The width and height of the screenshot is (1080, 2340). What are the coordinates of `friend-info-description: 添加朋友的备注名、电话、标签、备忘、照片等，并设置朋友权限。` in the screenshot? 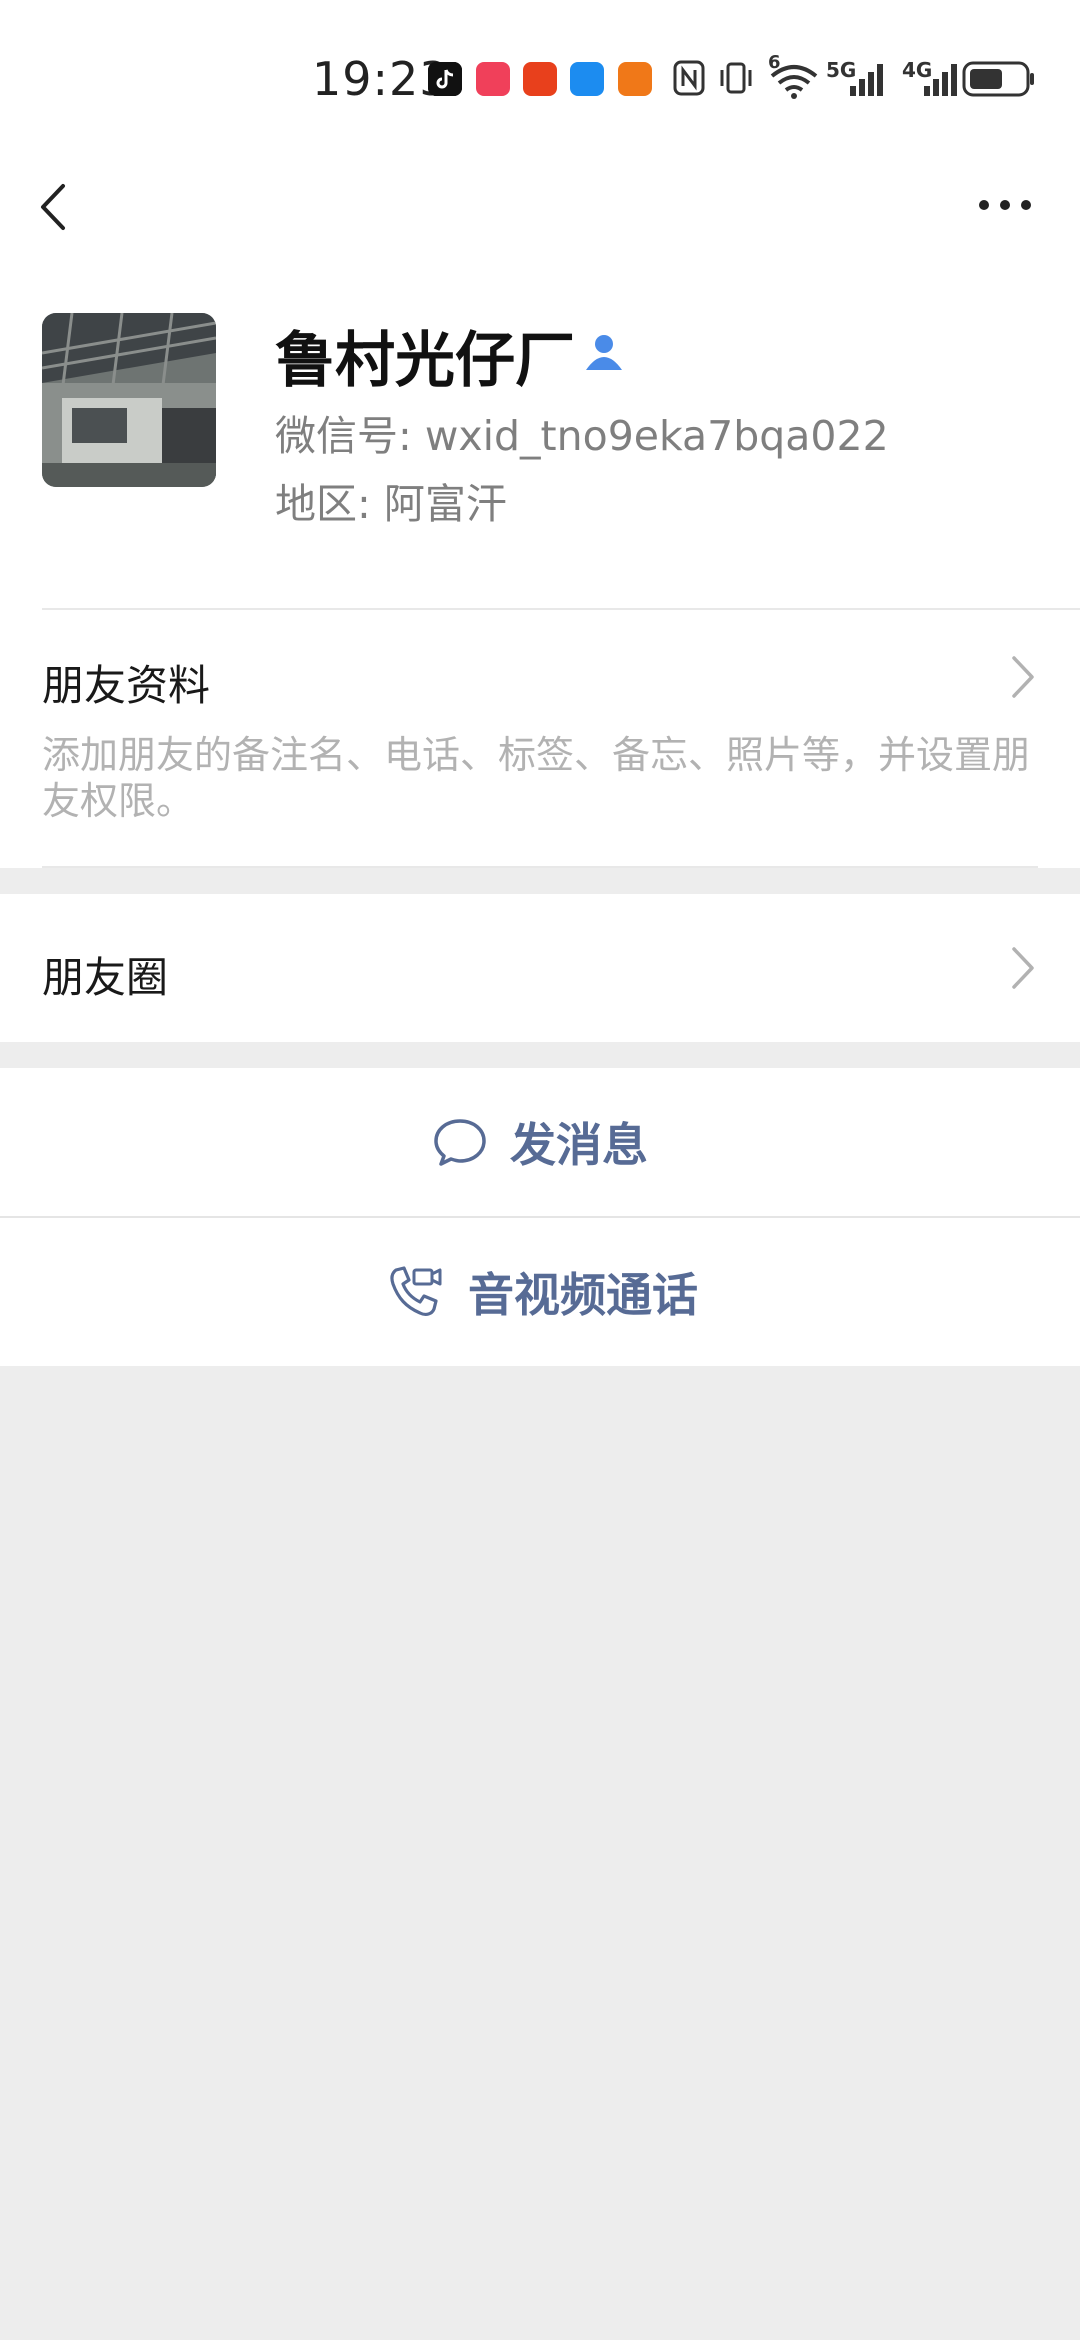 It's located at (536, 778).